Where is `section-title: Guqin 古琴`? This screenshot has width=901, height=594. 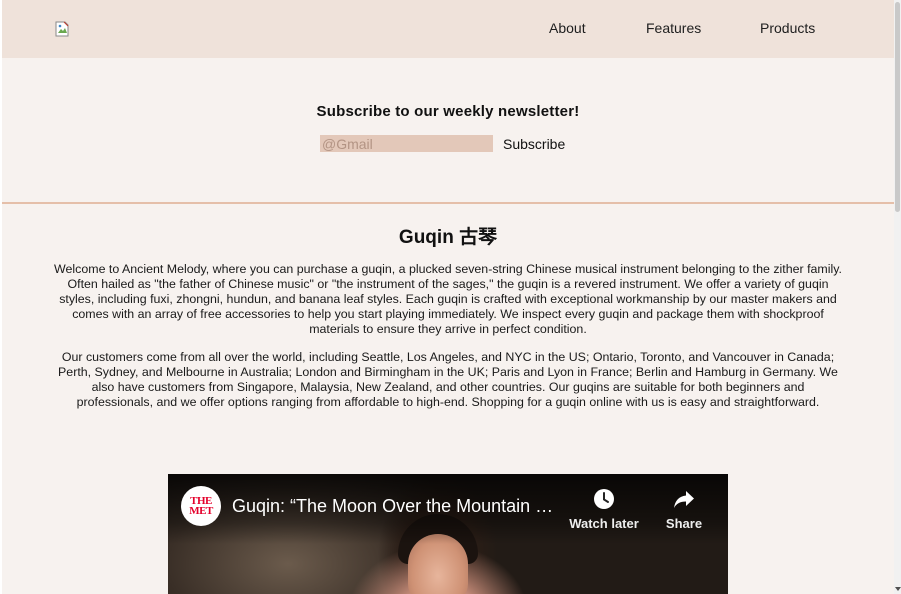
section-title: Guqin 古琴 is located at coordinates (448, 237).